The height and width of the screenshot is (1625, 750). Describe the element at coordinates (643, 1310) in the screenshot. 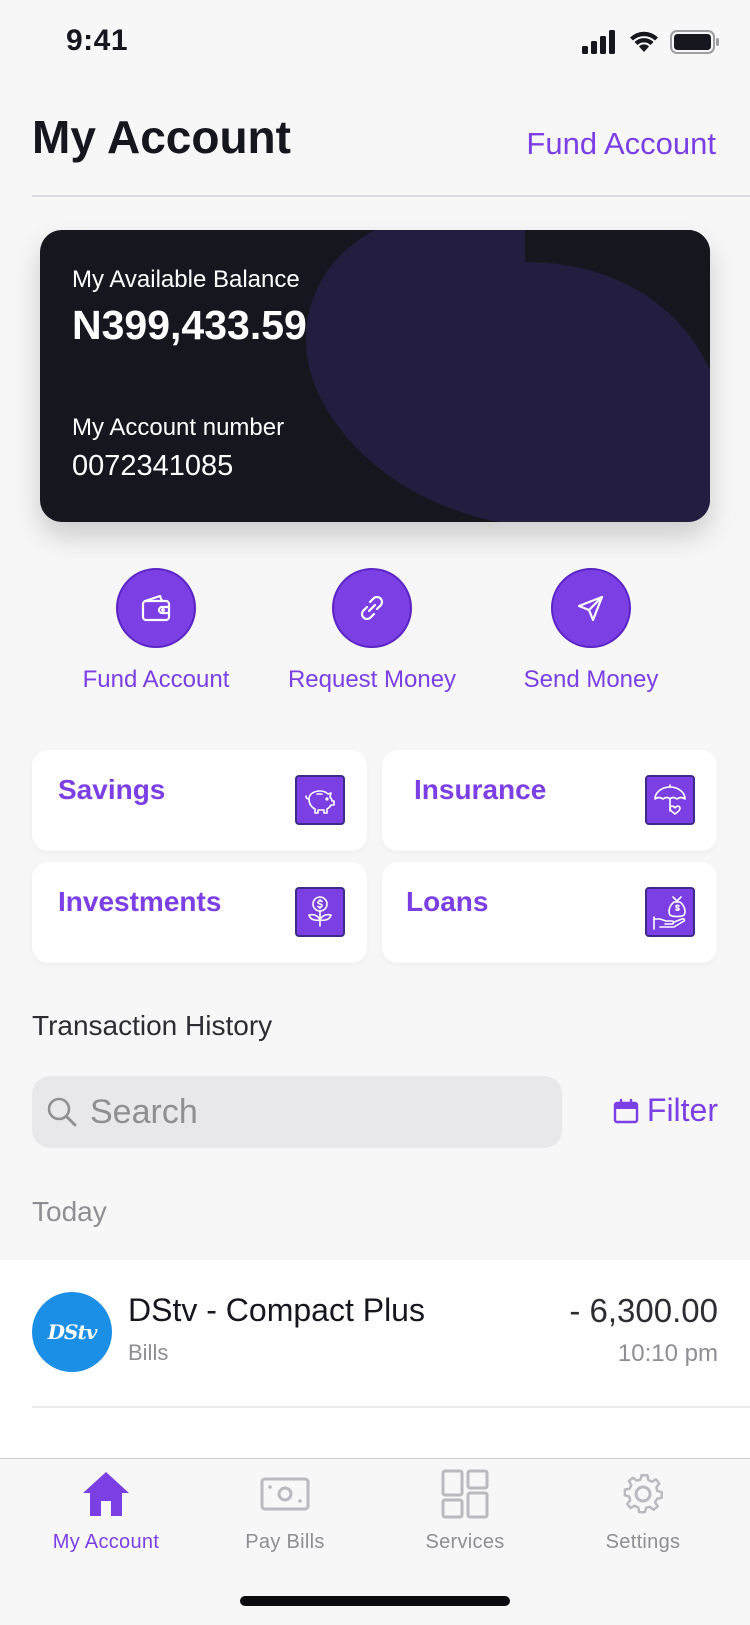

I see `transaction-amount: - 6,300.00` at that location.